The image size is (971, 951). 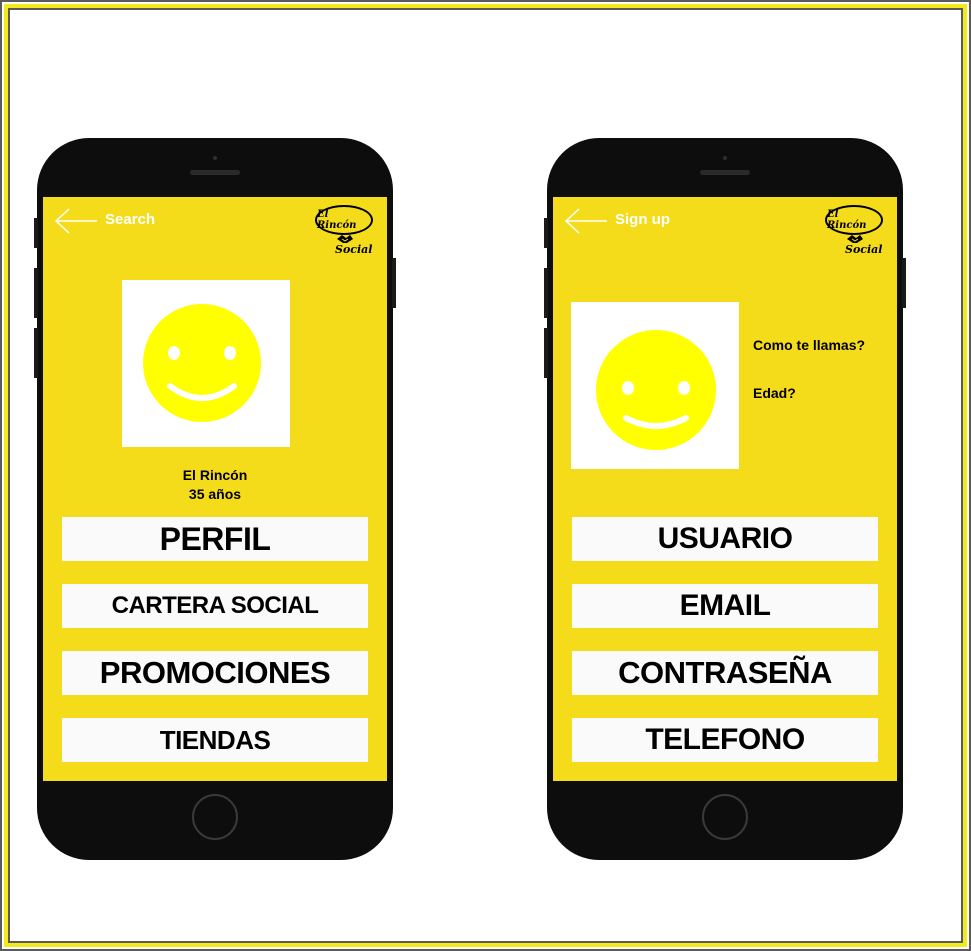 What do you see at coordinates (215, 494) in the screenshot?
I see `profile-age: 35 años` at bounding box center [215, 494].